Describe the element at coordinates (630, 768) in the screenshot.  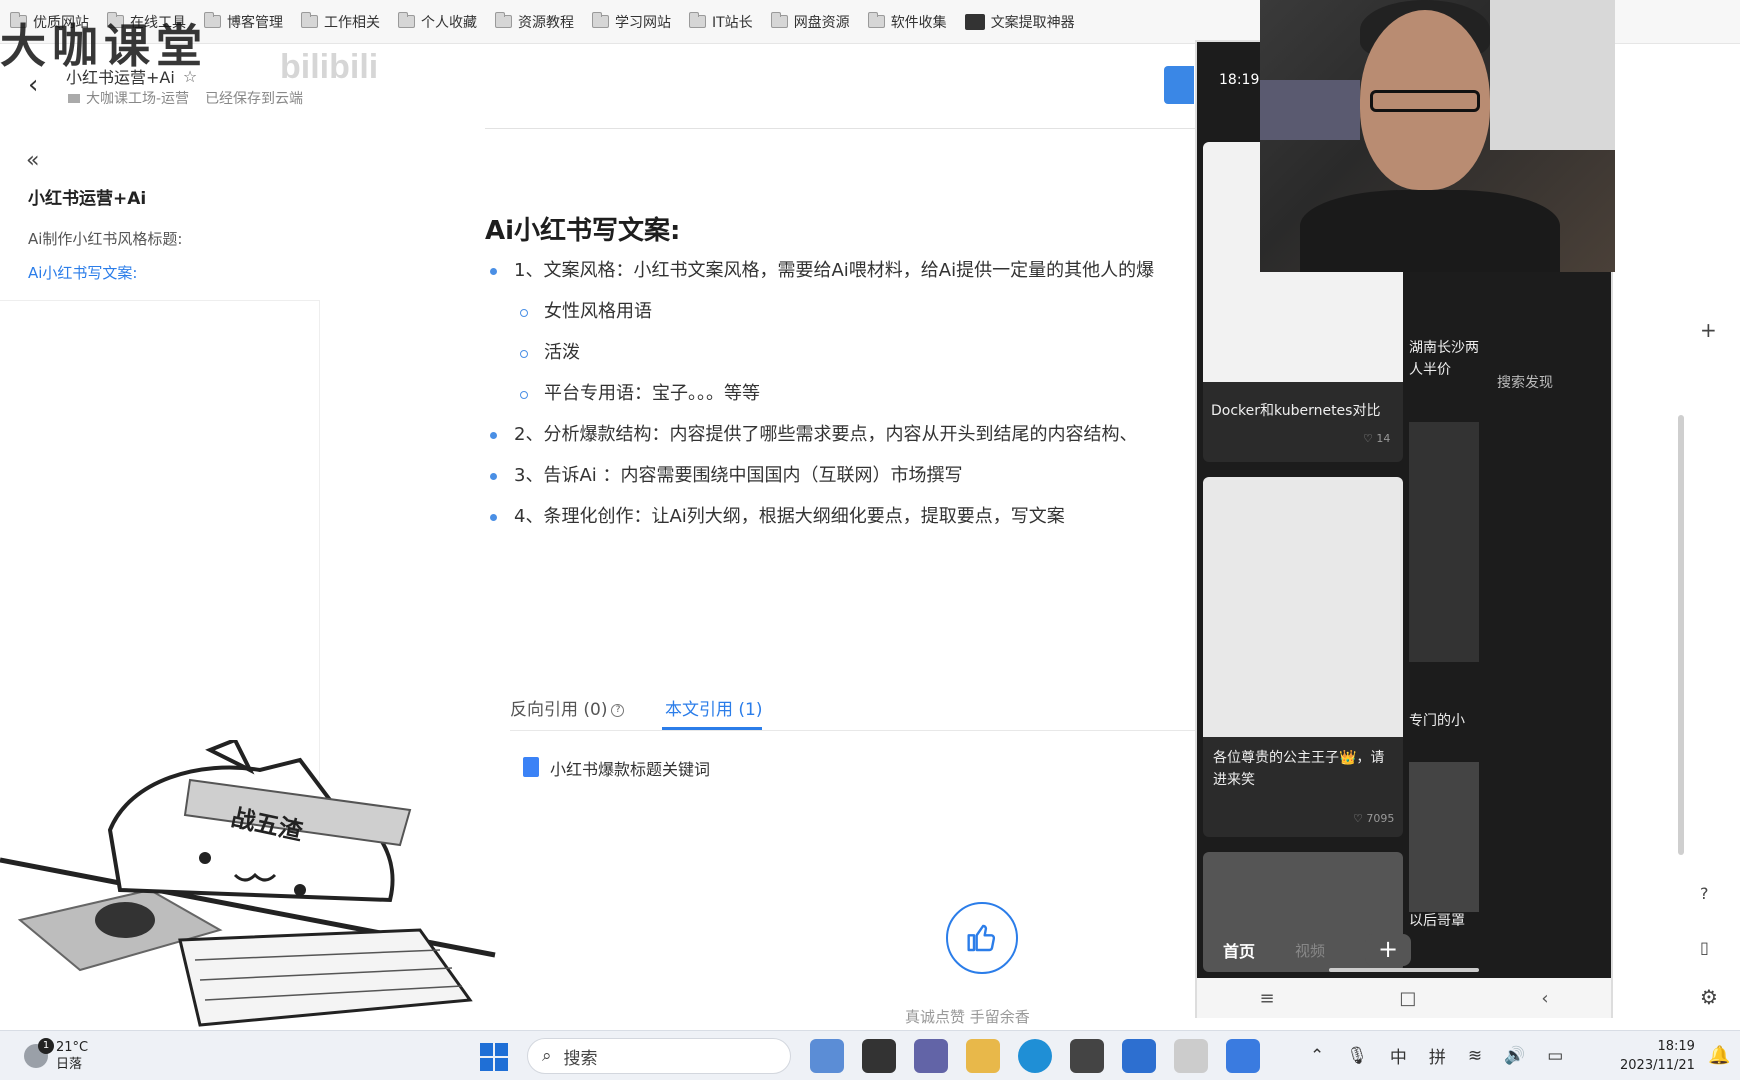
I see `reference-link: 小红书爆款标题关键词` at that location.